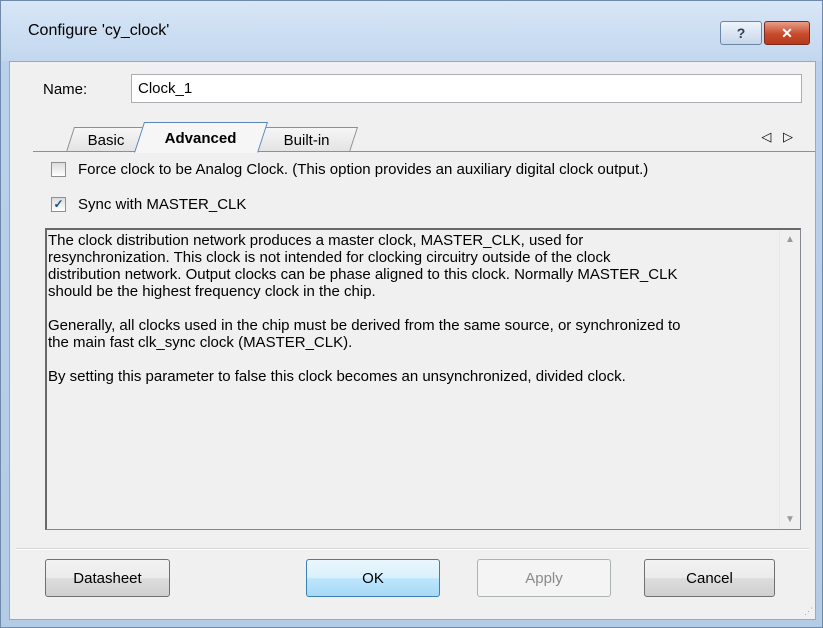 This screenshot has width=823, height=628. I want to click on cancel-button: Cancel, so click(709, 578).